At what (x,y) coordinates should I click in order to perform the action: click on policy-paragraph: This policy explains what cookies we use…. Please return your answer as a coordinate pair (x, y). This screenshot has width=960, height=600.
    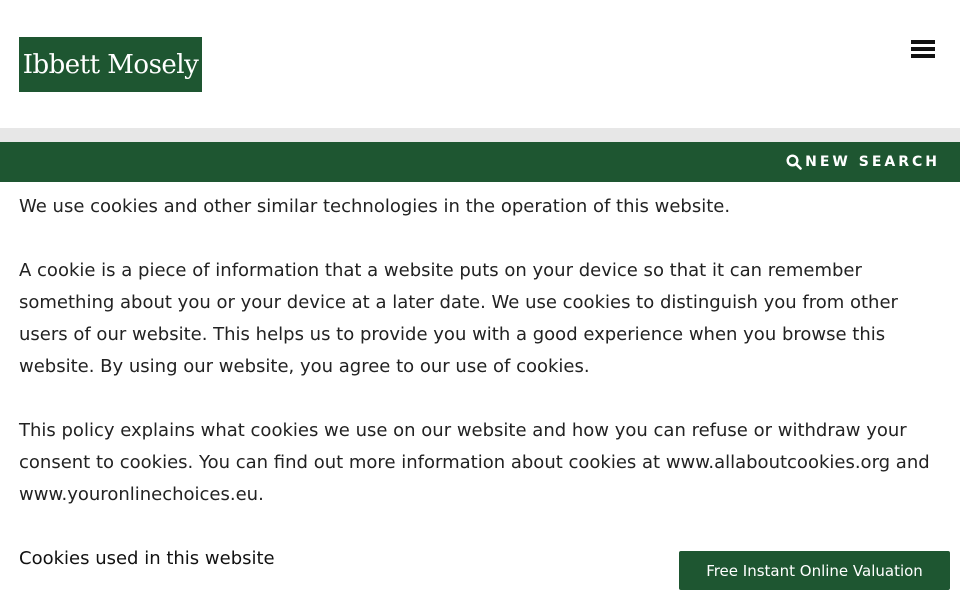
    Looking at the image, I should click on (474, 462).